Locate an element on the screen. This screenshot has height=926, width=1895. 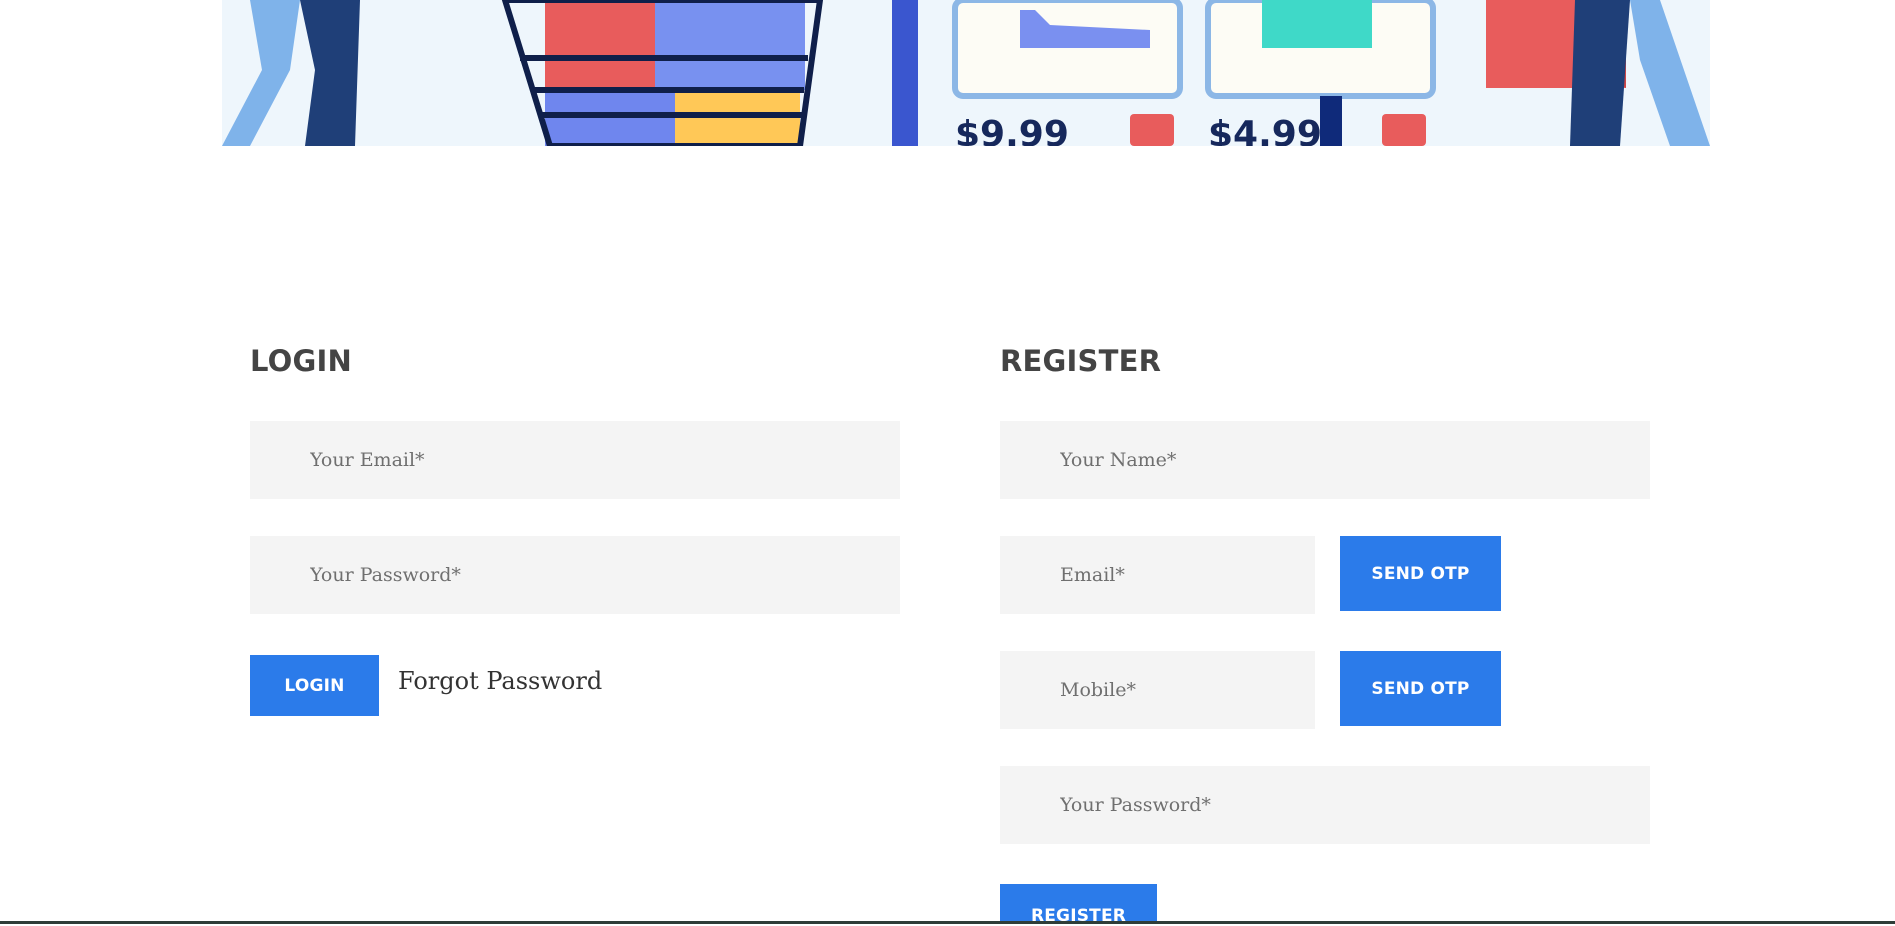
register-mobile-field is located at coordinates (1157, 690).